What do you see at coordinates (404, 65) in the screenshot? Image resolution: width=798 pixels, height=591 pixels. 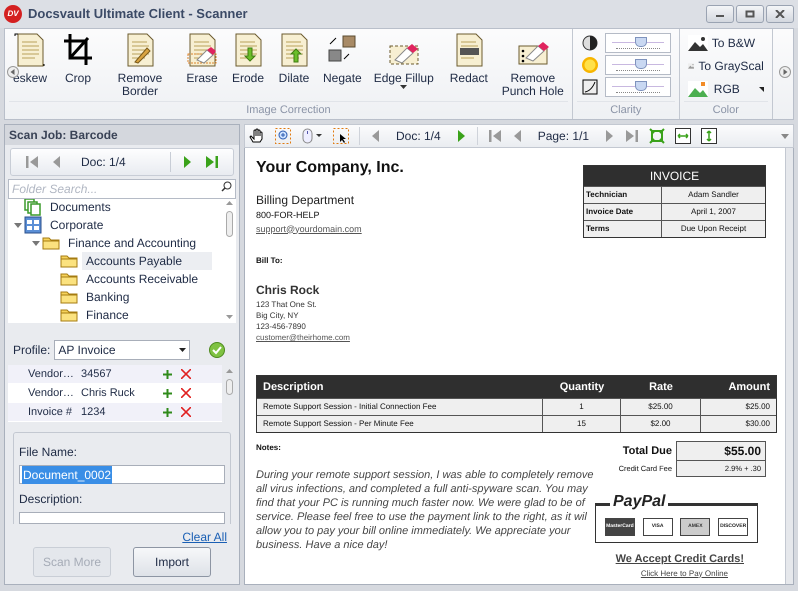 I see `ribbon-button: Edge Fillup` at bounding box center [404, 65].